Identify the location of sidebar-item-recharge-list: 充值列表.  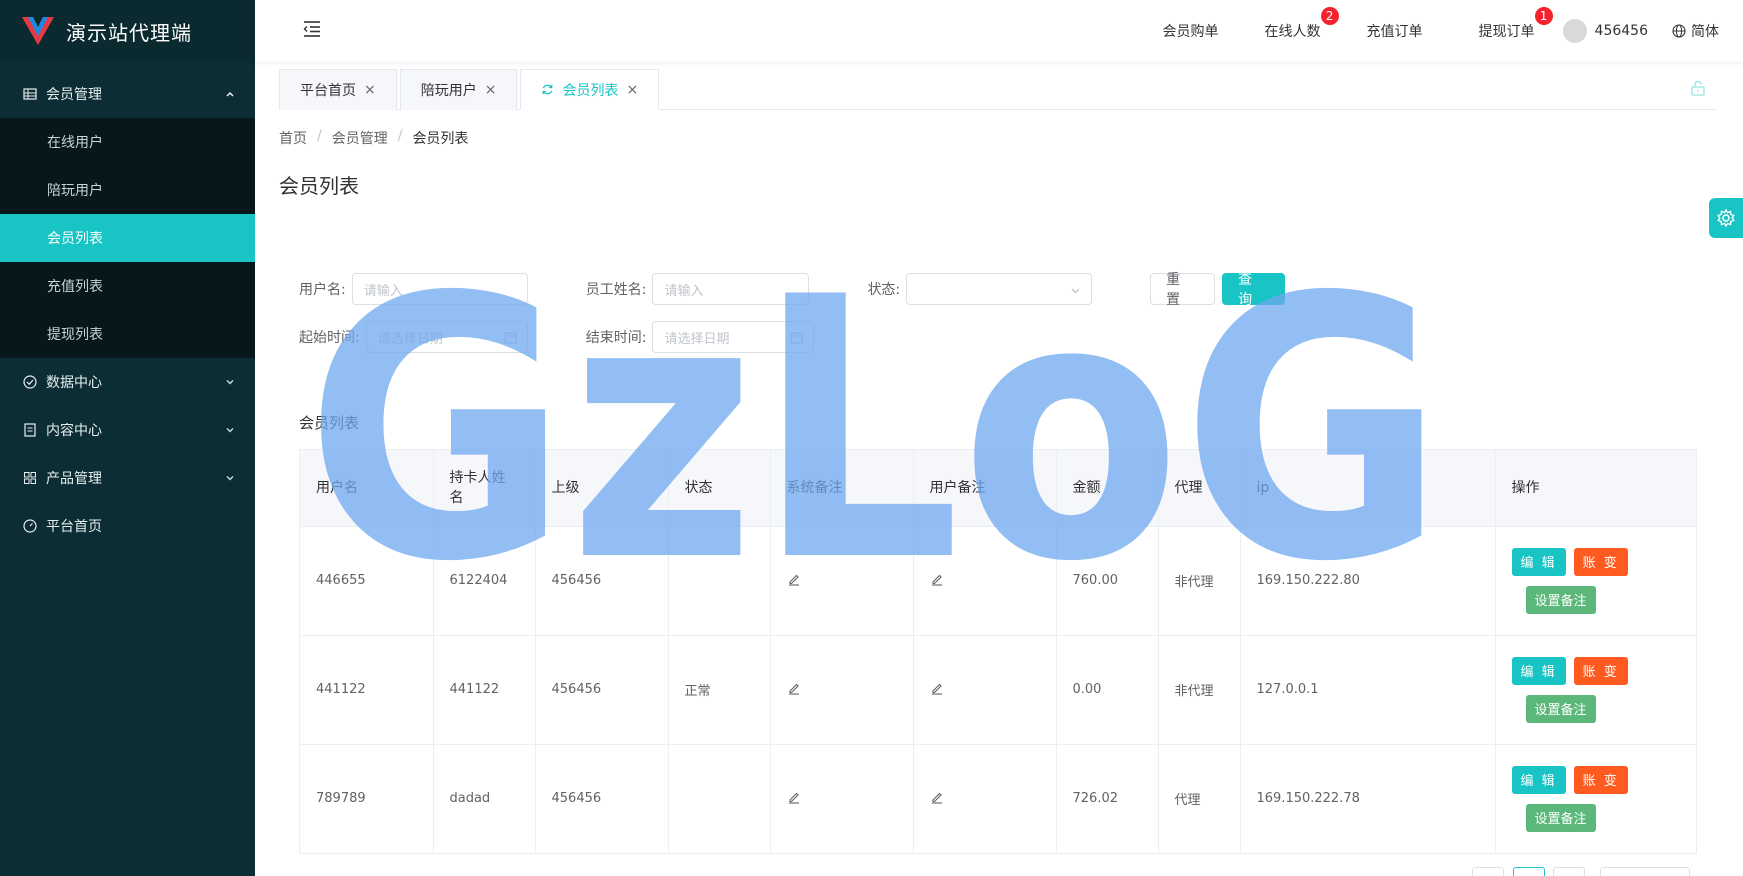
(127, 286).